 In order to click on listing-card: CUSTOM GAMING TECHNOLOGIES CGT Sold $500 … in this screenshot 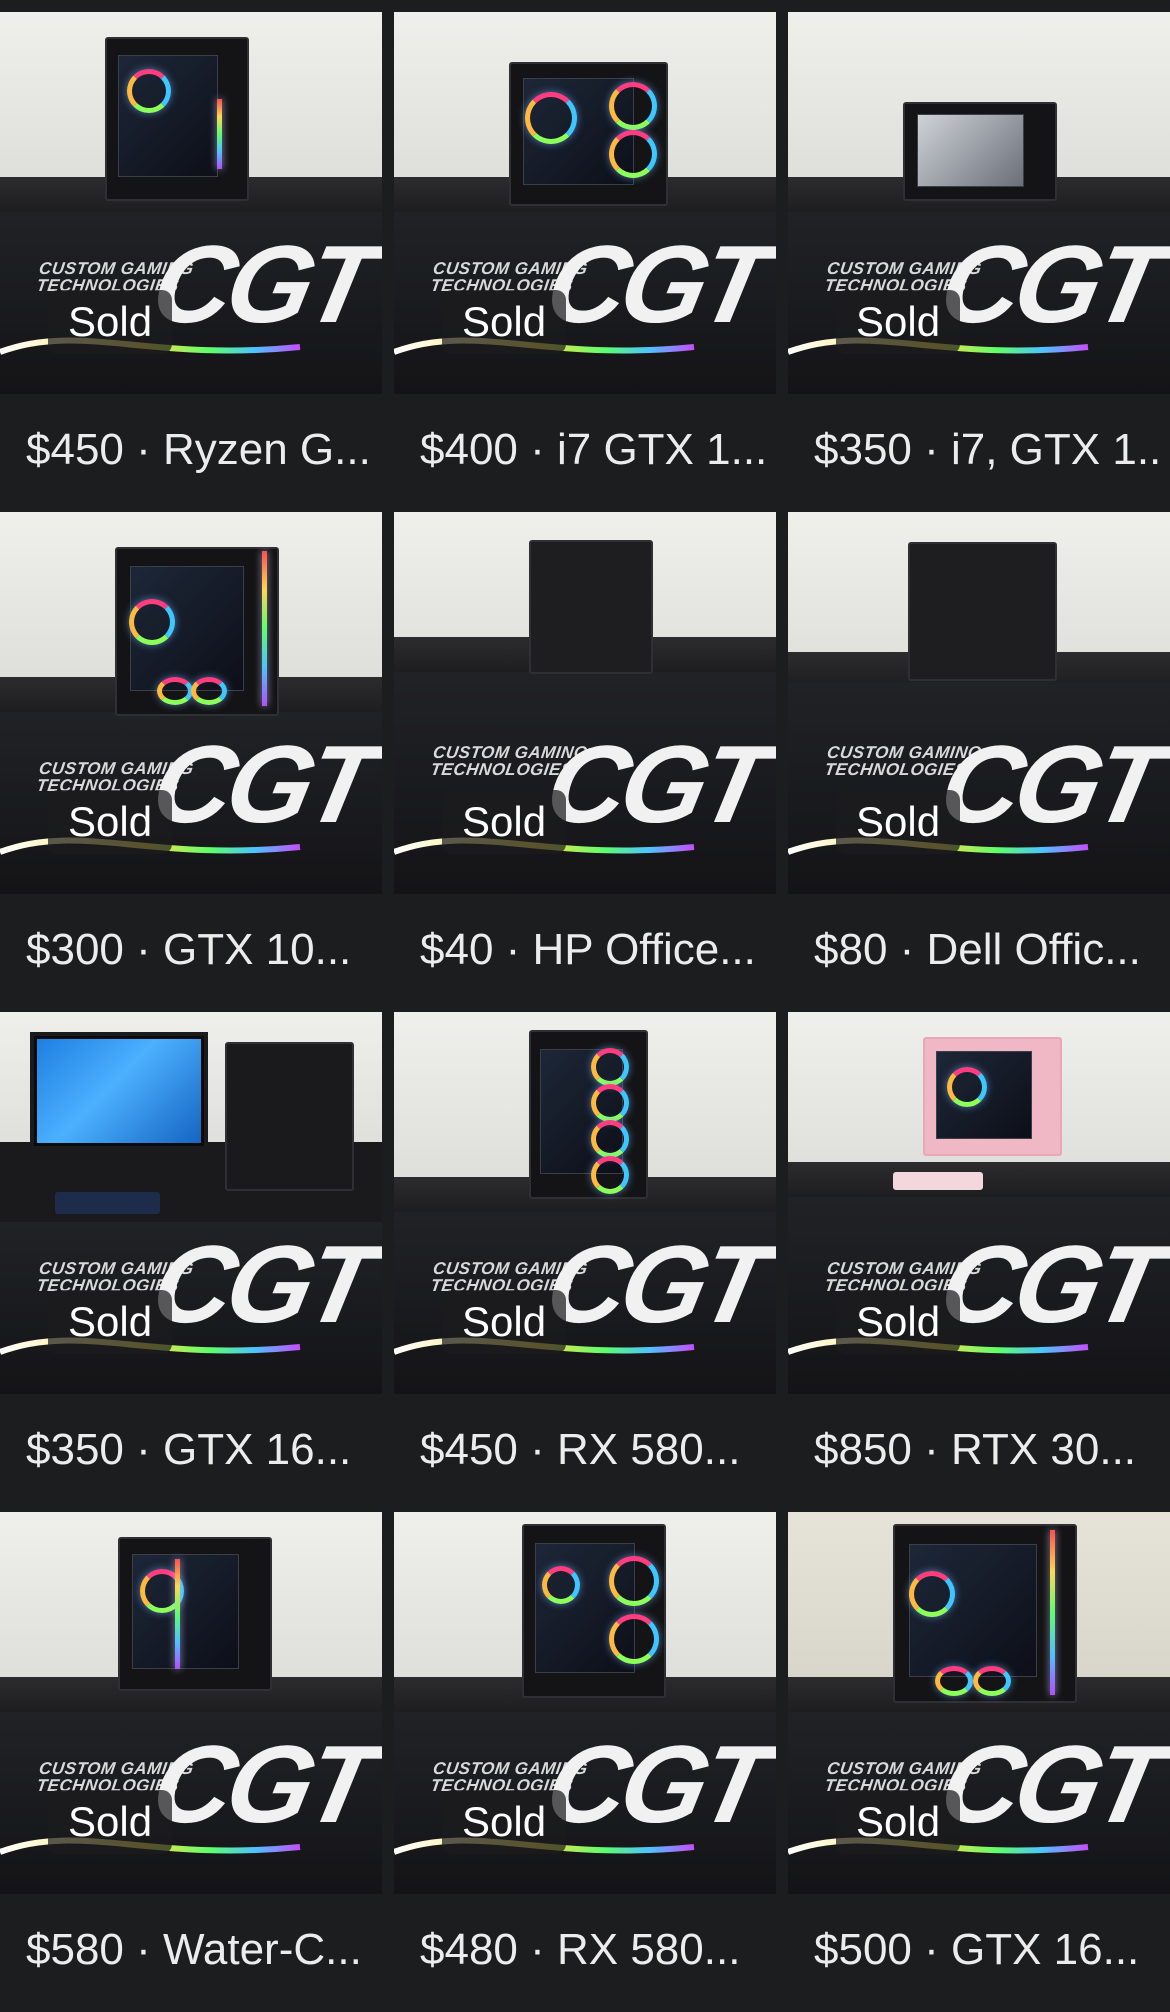, I will do `click(979, 1762)`.